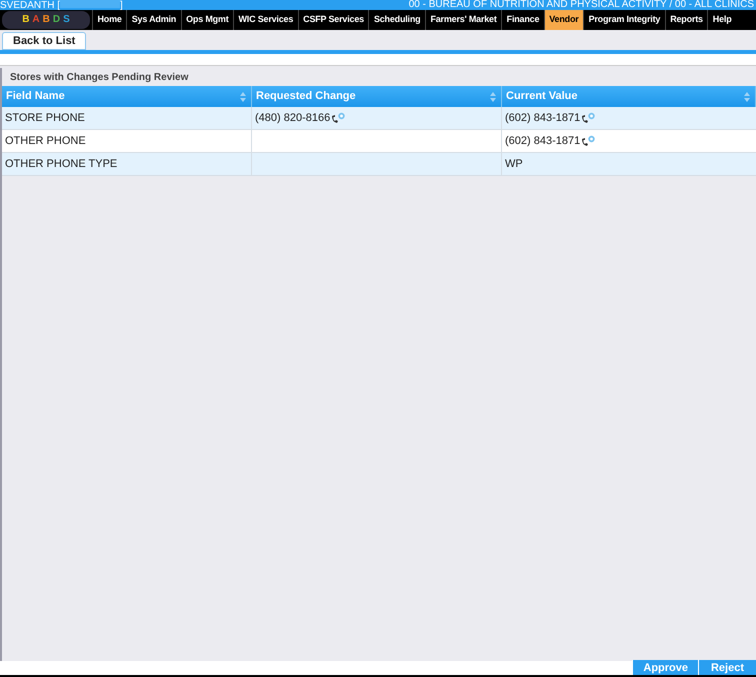  I want to click on nav-tab: Vendor, so click(564, 20).